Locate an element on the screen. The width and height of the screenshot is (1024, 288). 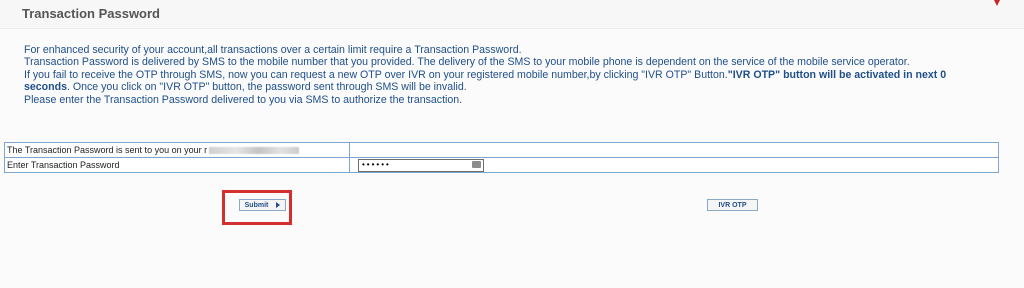
ivr-otp-button: IVR OTP is located at coordinates (732, 205).